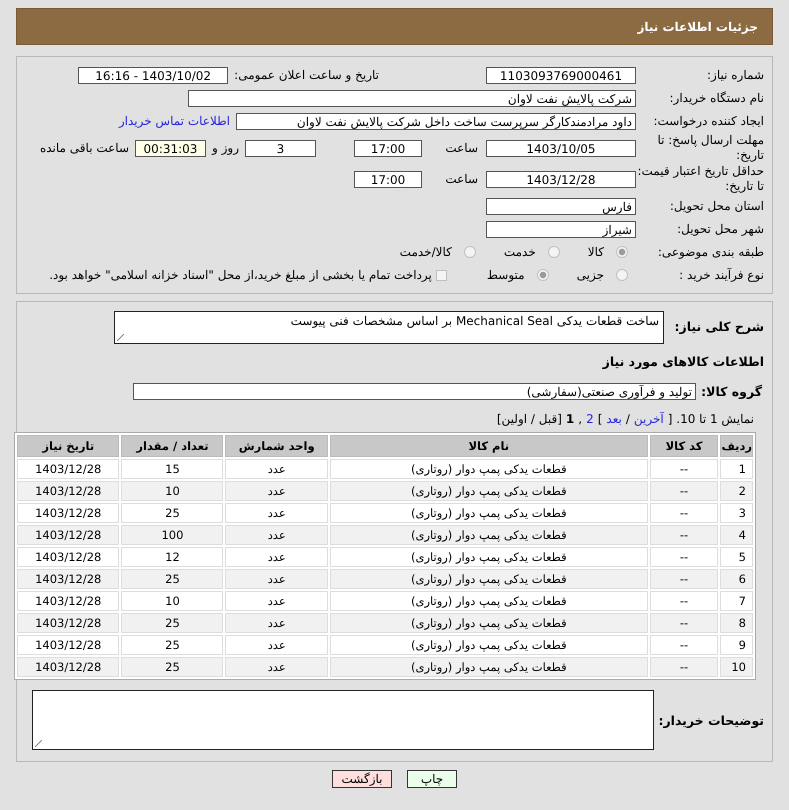  Describe the element at coordinates (600, 419) in the screenshot. I see `pager-text: ]` at that location.